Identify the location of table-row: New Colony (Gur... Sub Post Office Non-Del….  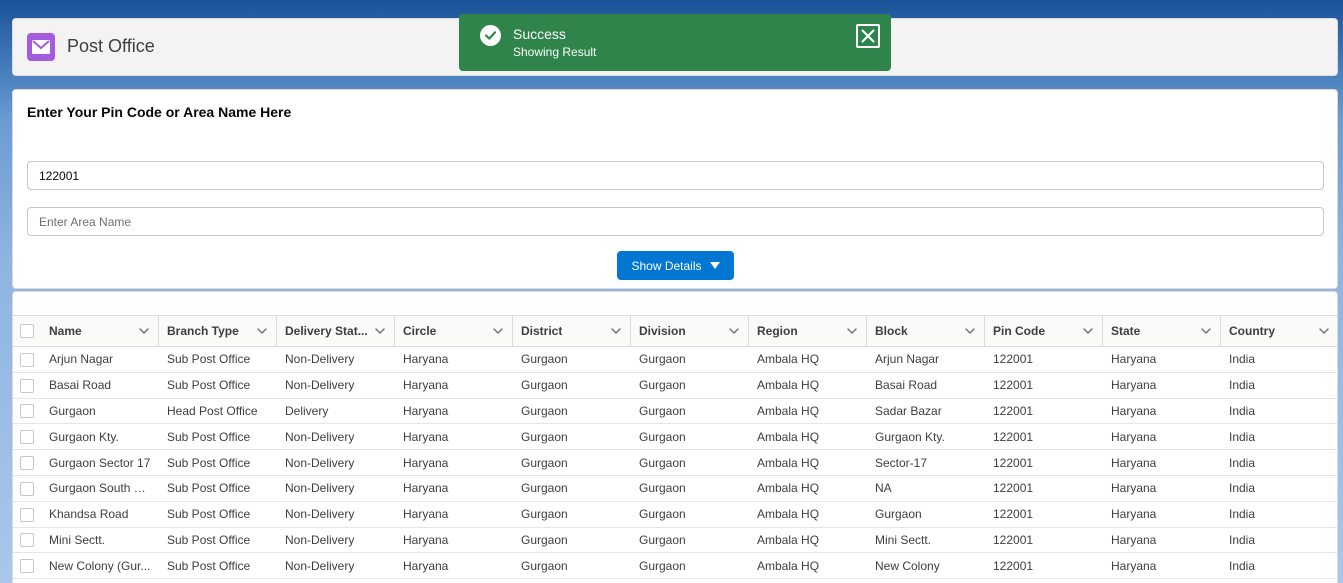
(675, 566).